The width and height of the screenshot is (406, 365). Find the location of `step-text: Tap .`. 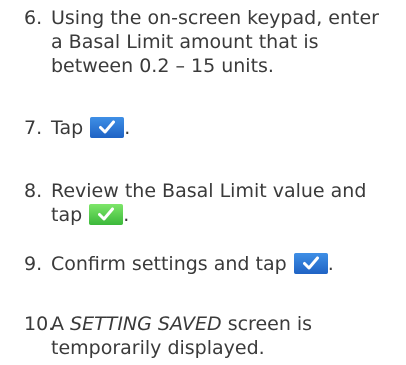

step-text: Tap . is located at coordinates (90, 128).